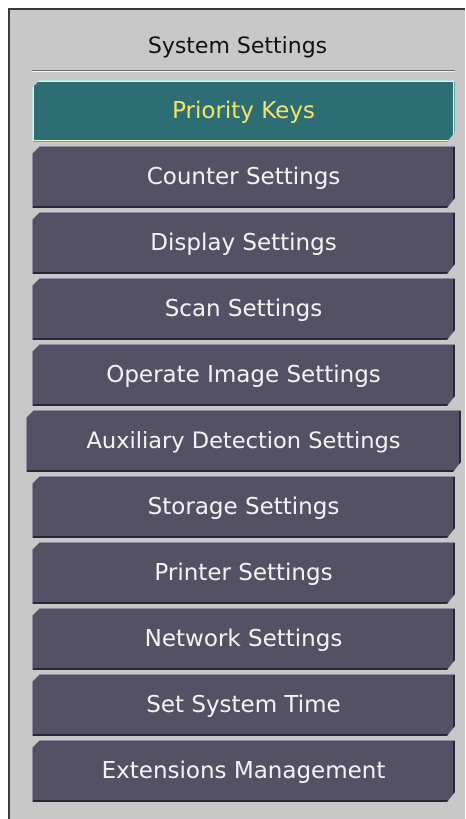  Describe the element at coordinates (243, 705) in the screenshot. I see `menu-item-set-system-time: Set System Time` at that location.